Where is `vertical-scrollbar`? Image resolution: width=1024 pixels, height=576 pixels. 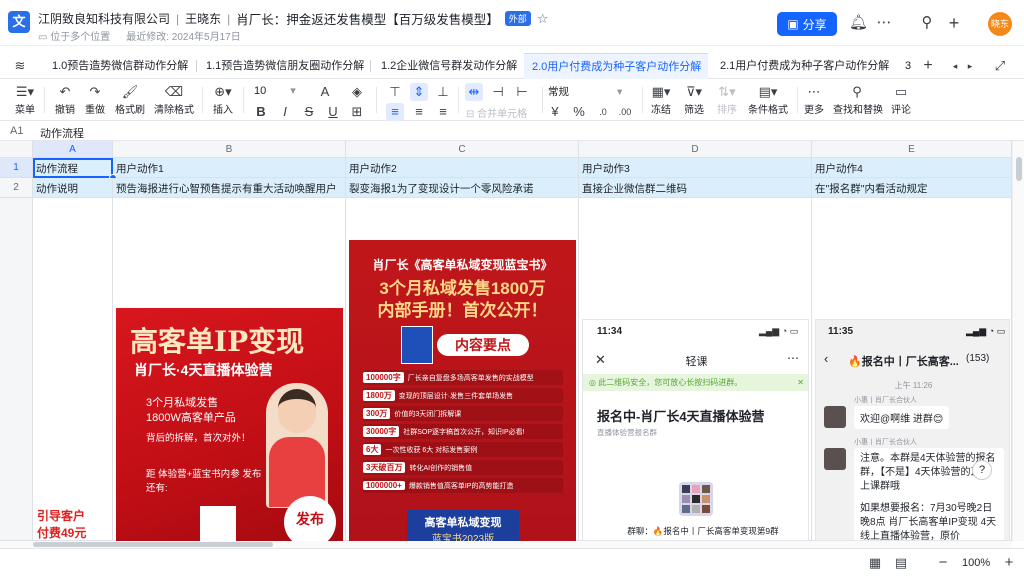 vertical-scrollbar is located at coordinates (1018, 341).